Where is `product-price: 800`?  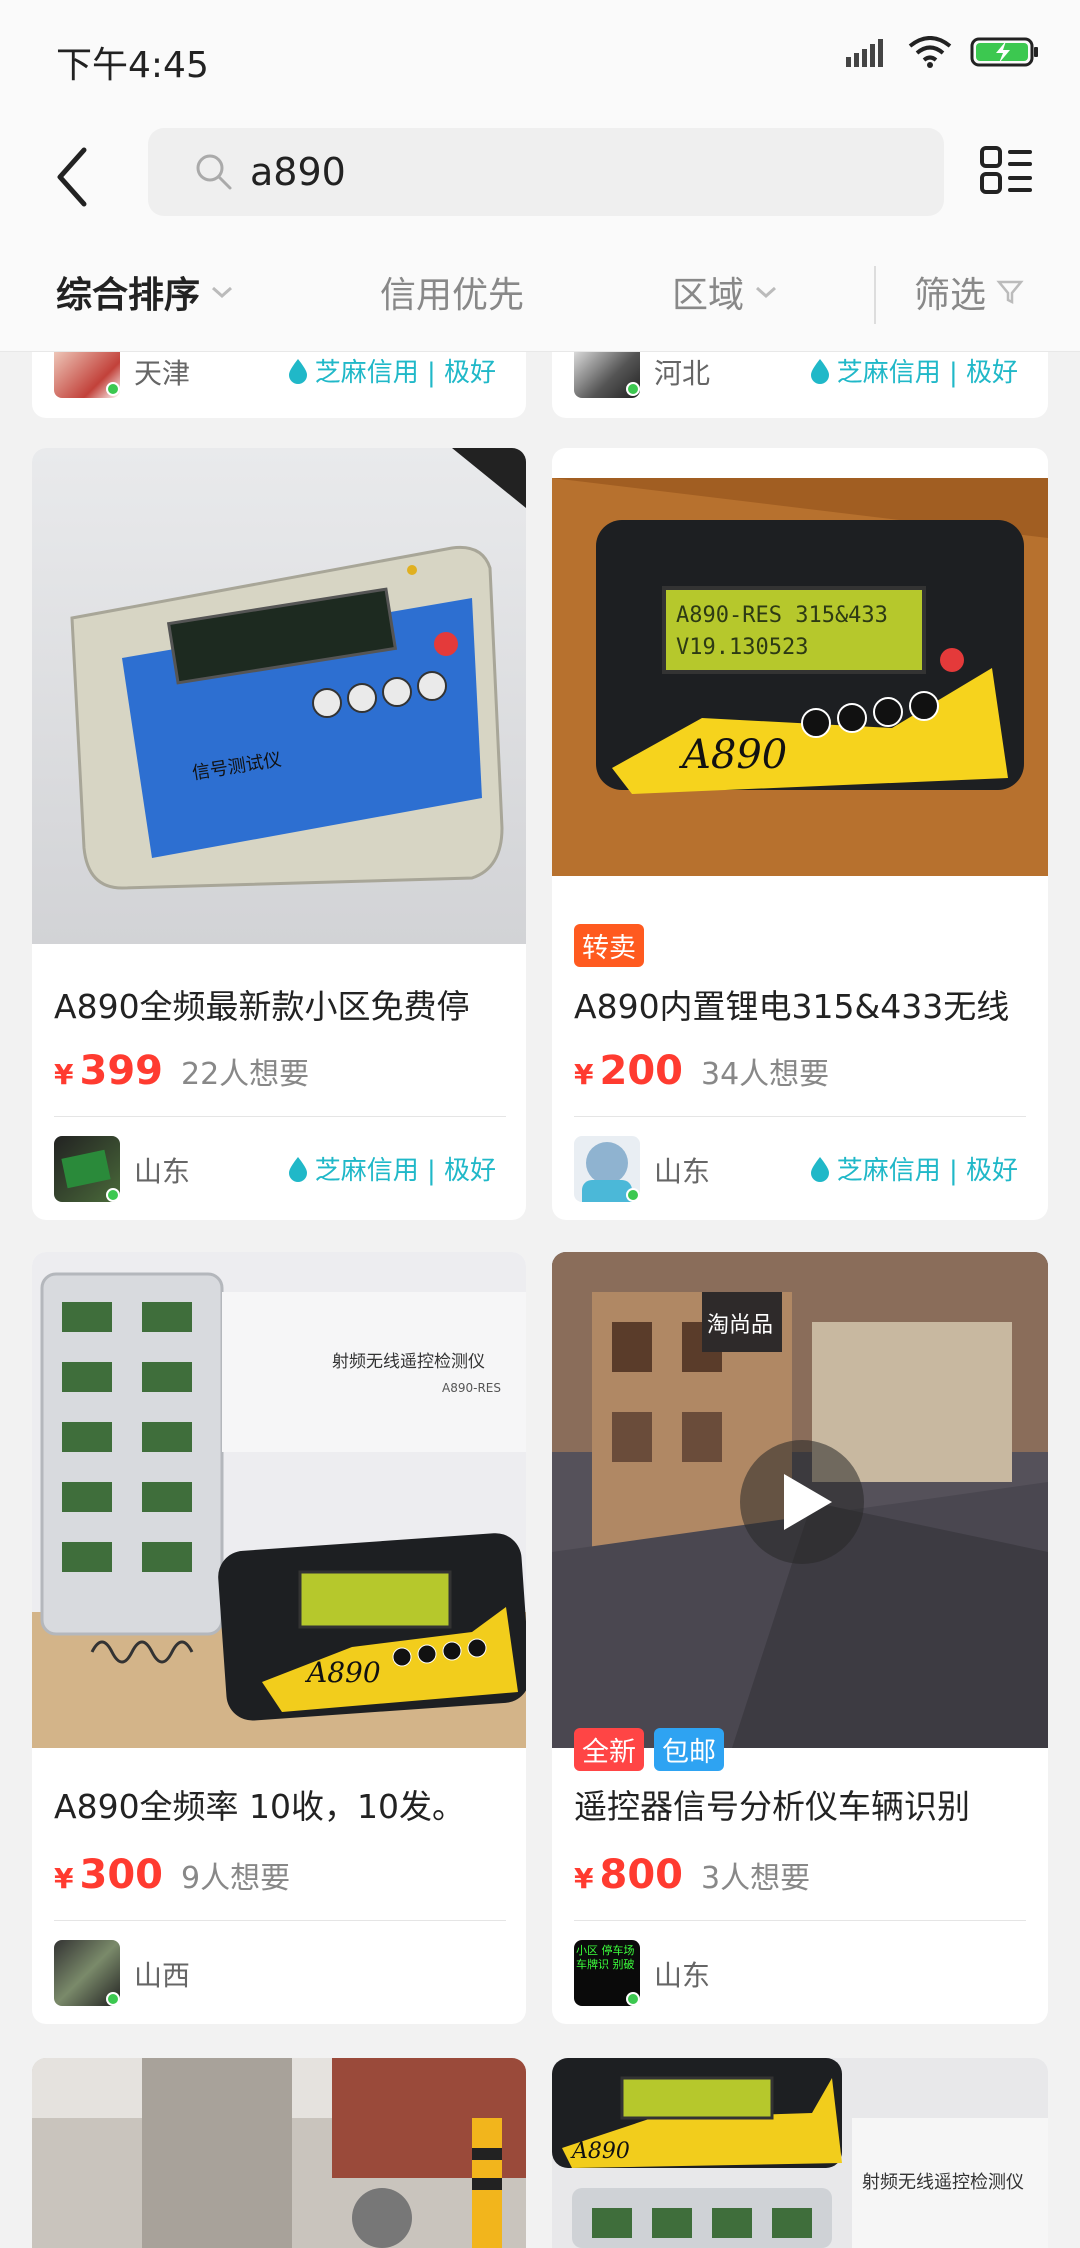
product-price: 800 is located at coordinates (641, 1875).